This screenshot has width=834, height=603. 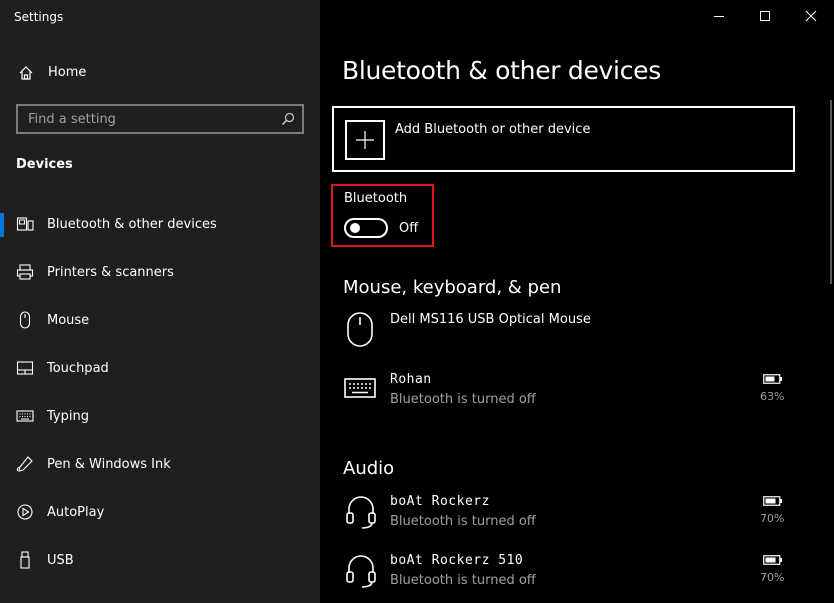 What do you see at coordinates (109, 464) in the screenshot?
I see `sidebar-item-label: Pen & Windows Ink` at bounding box center [109, 464].